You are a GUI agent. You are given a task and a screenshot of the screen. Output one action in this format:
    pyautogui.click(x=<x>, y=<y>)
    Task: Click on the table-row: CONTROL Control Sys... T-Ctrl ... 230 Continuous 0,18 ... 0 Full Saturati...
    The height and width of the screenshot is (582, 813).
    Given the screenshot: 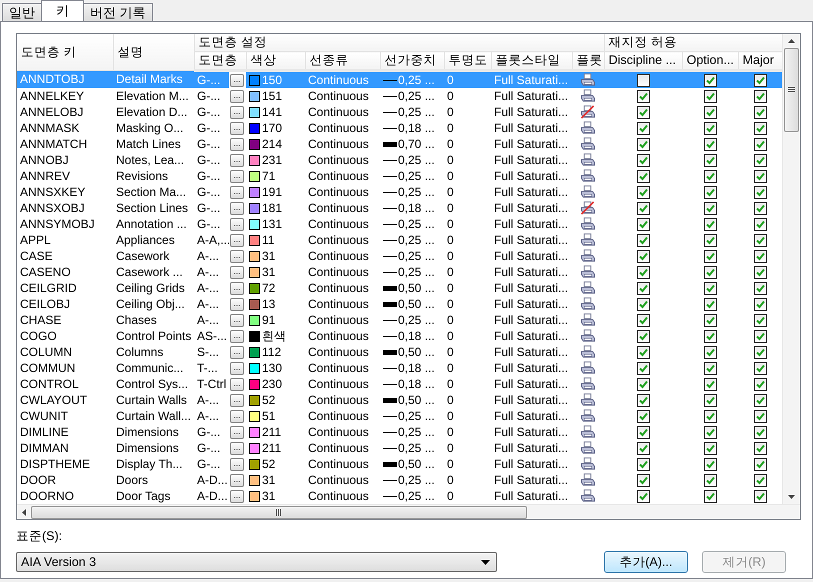 What is the action you would take?
    pyautogui.click(x=399, y=384)
    